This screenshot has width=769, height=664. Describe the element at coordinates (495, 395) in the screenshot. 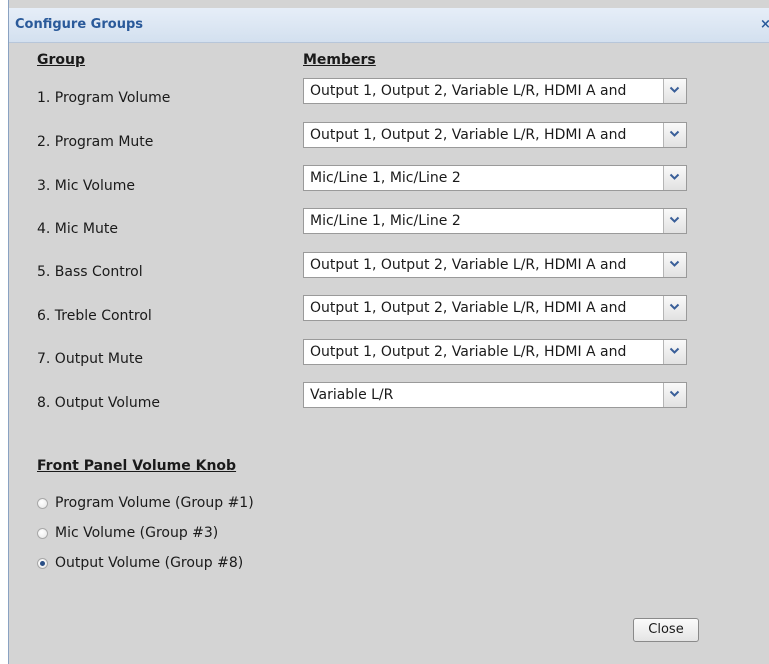

I see `members-select-8: Variable L/R` at that location.